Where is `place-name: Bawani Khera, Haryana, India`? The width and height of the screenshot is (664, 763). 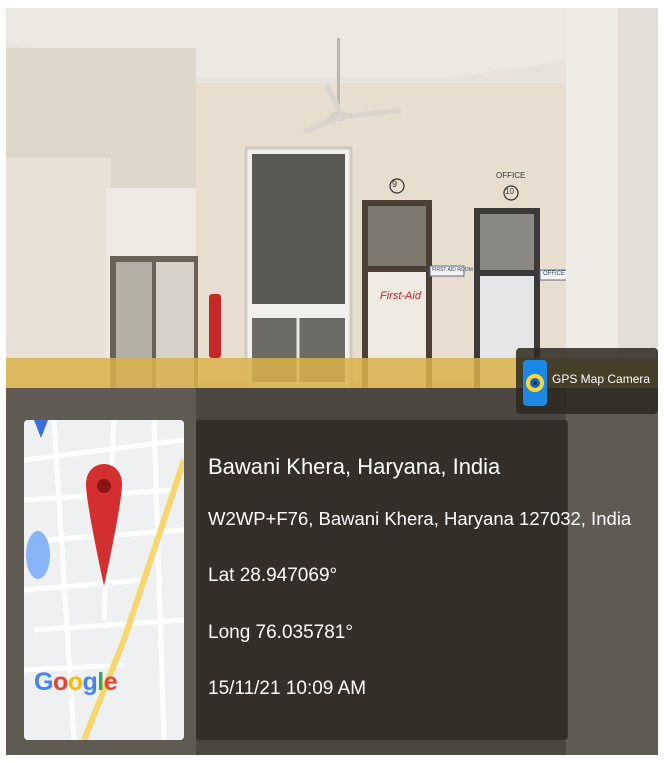 place-name: Bawani Khera, Haryana, India is located at coordinates (354, 466).